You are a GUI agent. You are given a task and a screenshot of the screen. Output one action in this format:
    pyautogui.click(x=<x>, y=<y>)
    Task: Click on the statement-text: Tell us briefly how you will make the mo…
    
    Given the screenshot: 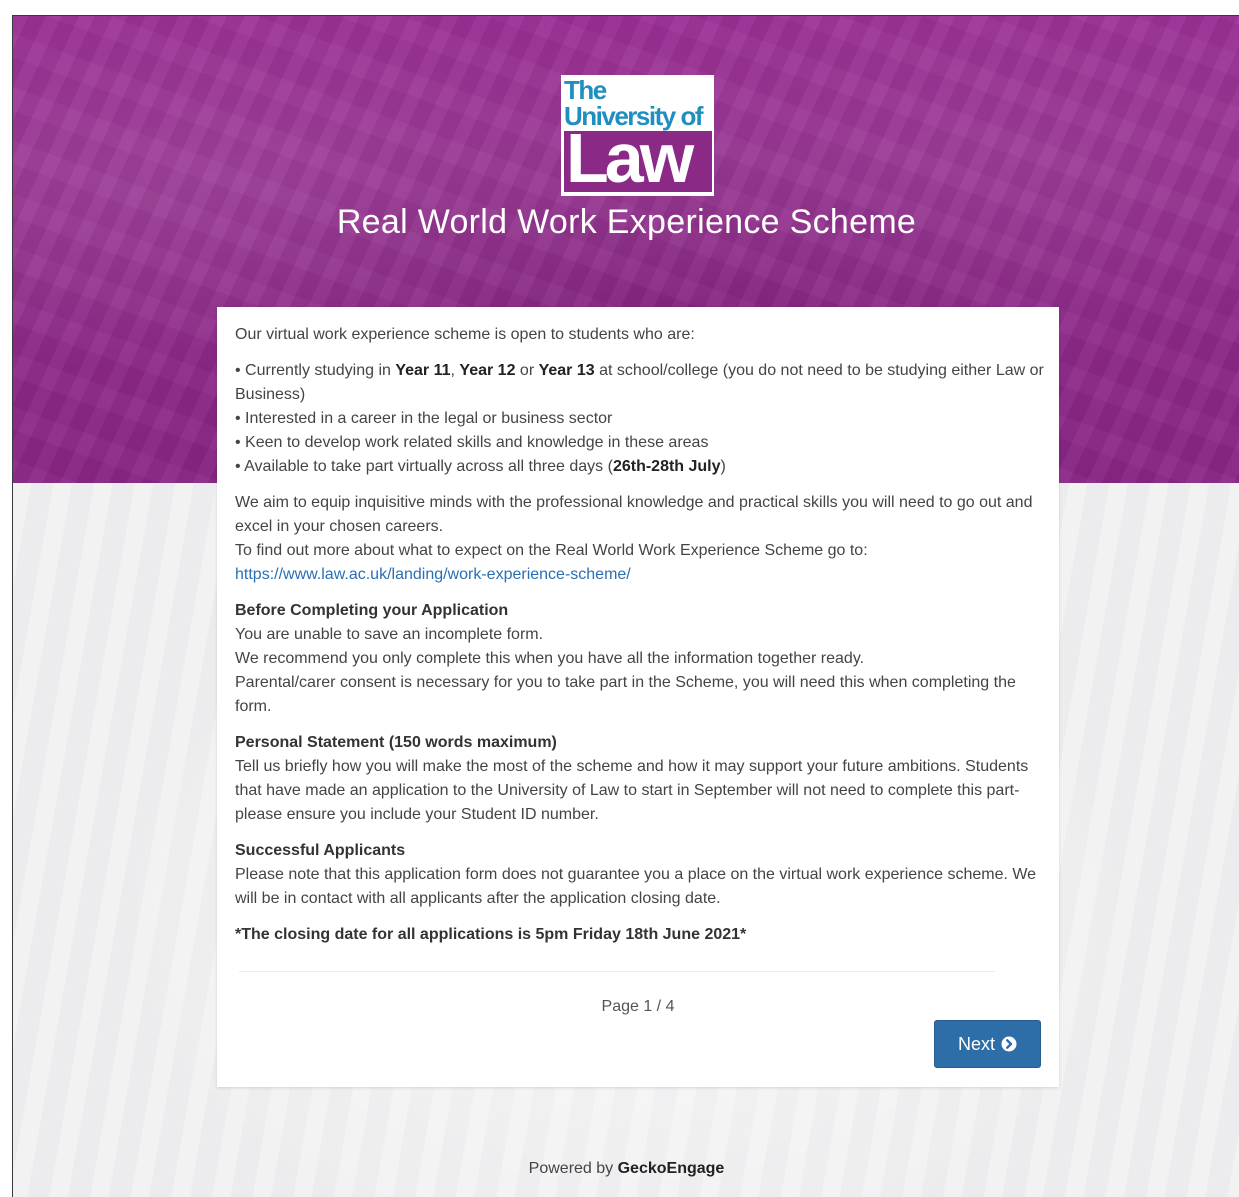 What is the action you would take?
    pyautogui.click(x=632, y=790)
    